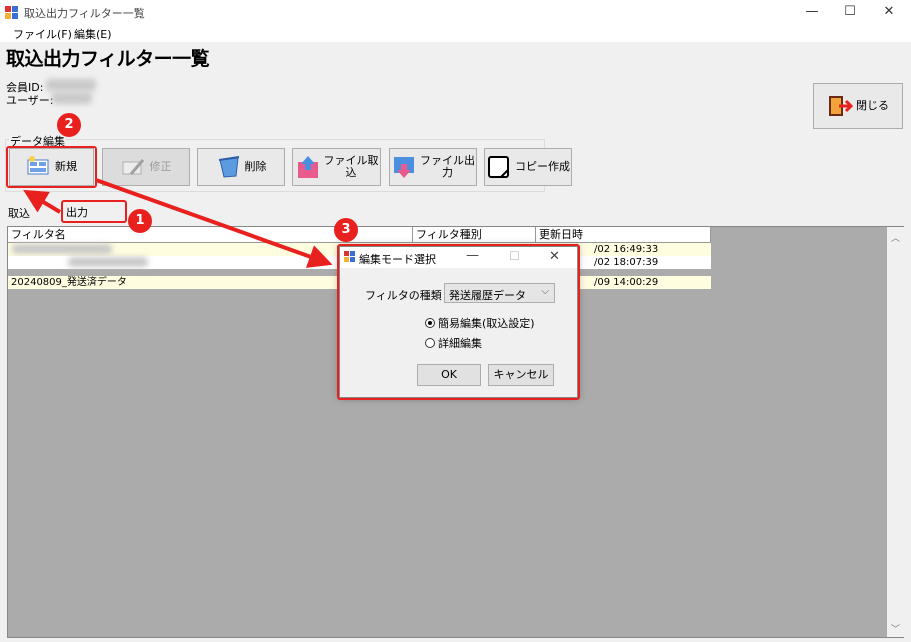 This screenshot has height=642, width=911. I want to click on step-badge-2: 2, so click(69, 125).